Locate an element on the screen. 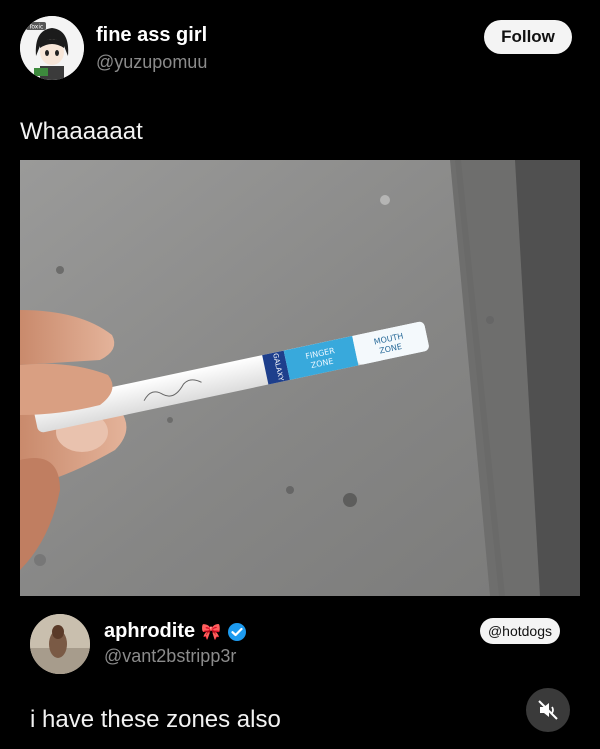 This screenshot has height=749, width=600. post-header: Toxic fine ass girl @yuzupomuu Follow is located at coordinates (300, 49).